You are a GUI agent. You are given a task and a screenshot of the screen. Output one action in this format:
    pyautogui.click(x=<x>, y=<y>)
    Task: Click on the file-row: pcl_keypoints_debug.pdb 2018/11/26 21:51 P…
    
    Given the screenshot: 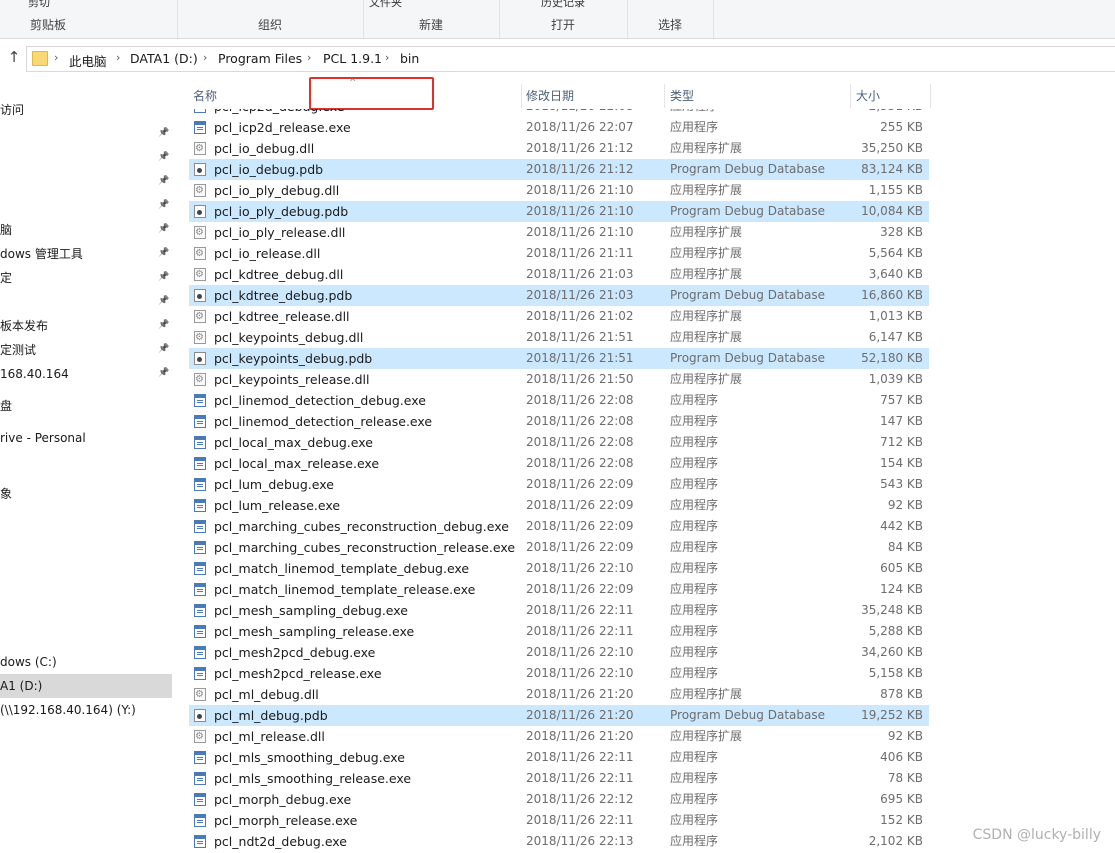 What is the action you would take?
    pyautogui.click(x=559, y=358)
    